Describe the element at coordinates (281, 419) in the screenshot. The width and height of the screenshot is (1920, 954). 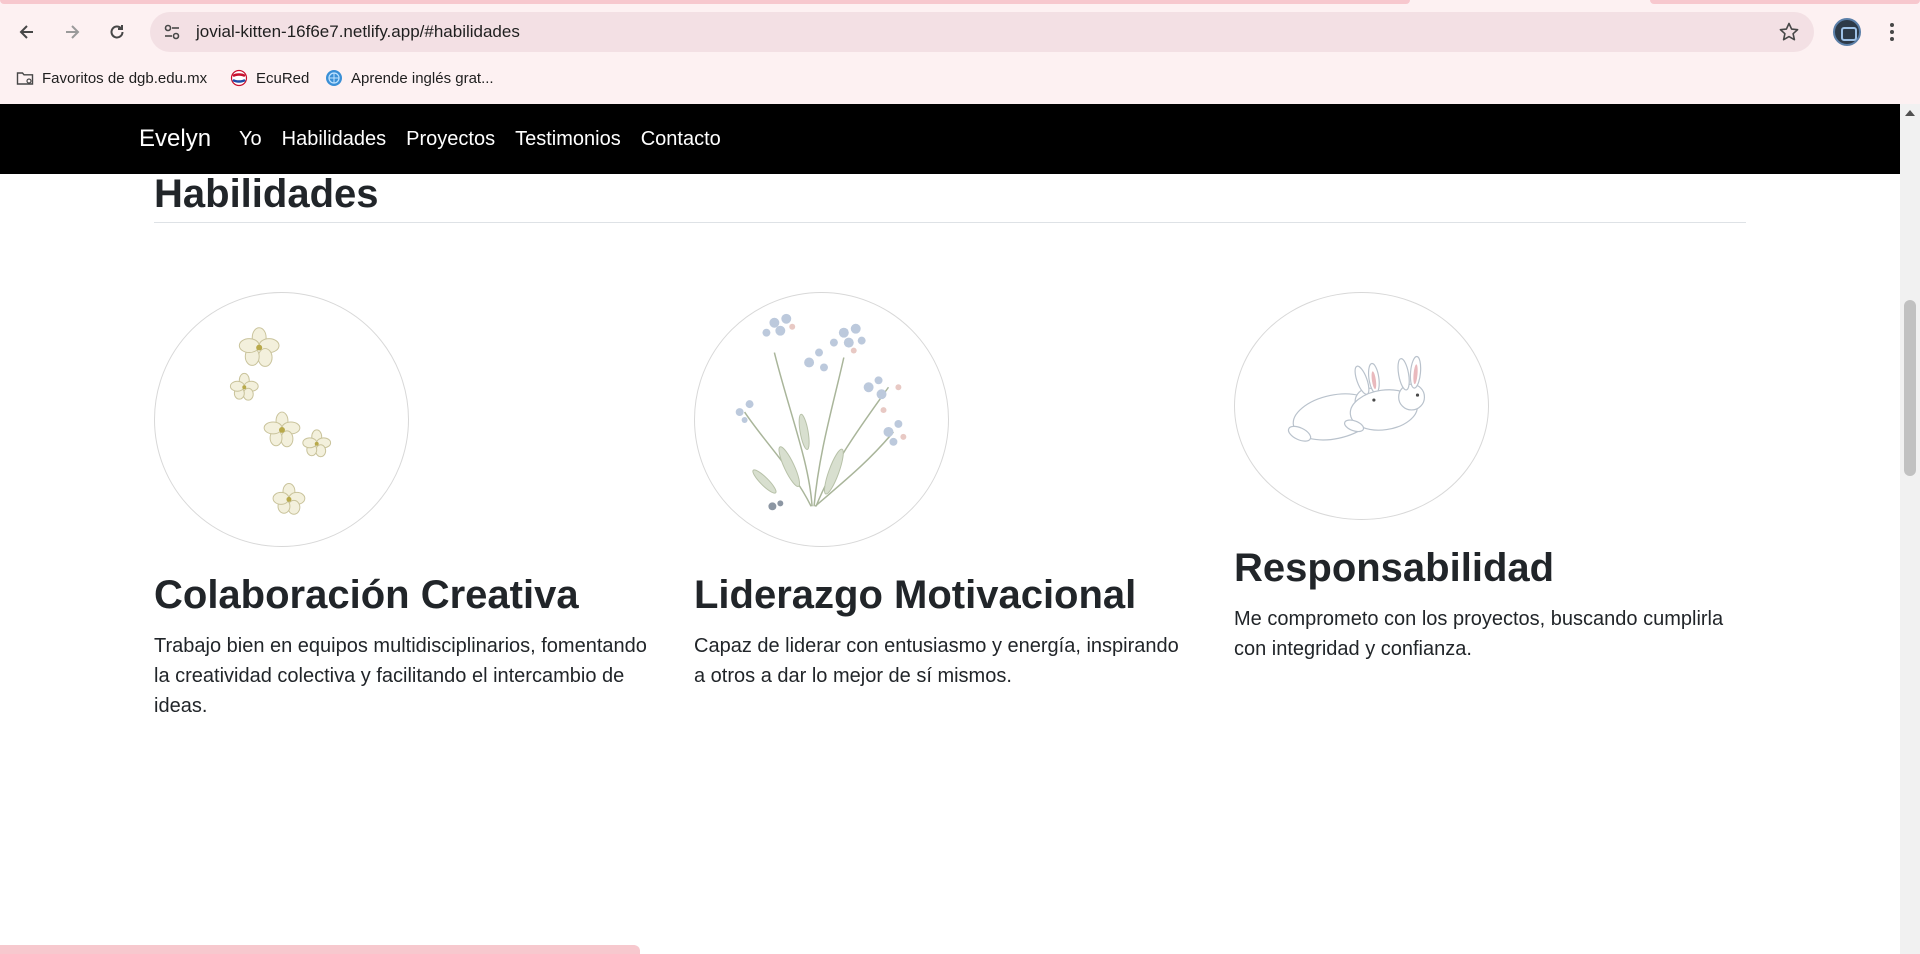
I see `white-blossoms-image` at that location.